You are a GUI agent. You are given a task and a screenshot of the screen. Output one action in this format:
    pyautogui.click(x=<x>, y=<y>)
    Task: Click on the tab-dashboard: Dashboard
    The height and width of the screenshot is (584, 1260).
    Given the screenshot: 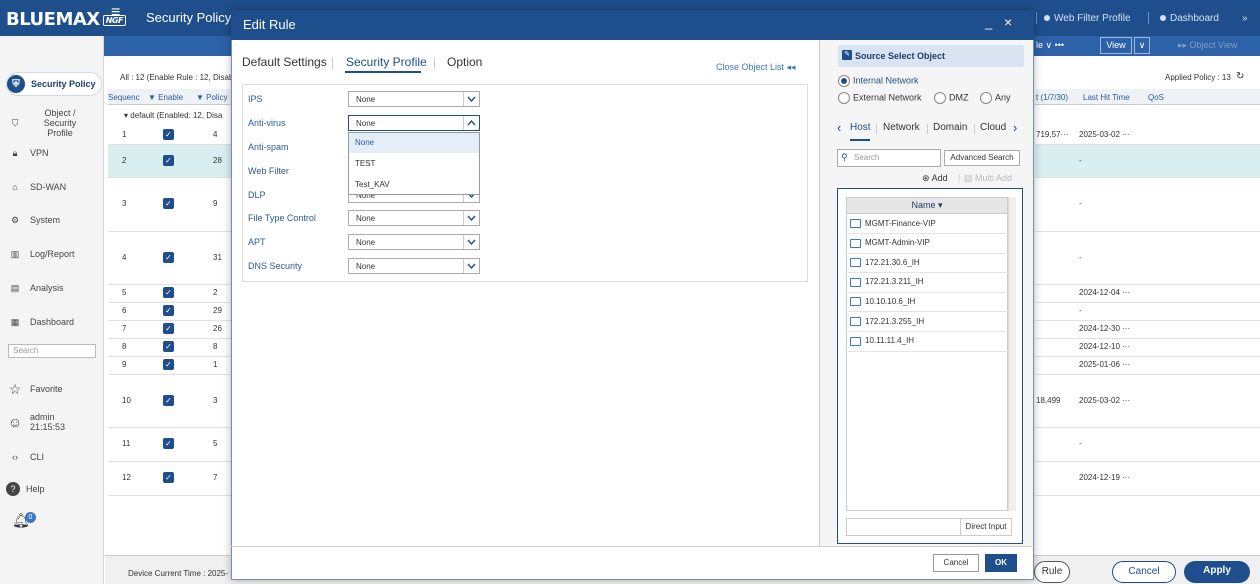 What is the action you would take?
    pyautogui.click(x=1189, y=18)
    